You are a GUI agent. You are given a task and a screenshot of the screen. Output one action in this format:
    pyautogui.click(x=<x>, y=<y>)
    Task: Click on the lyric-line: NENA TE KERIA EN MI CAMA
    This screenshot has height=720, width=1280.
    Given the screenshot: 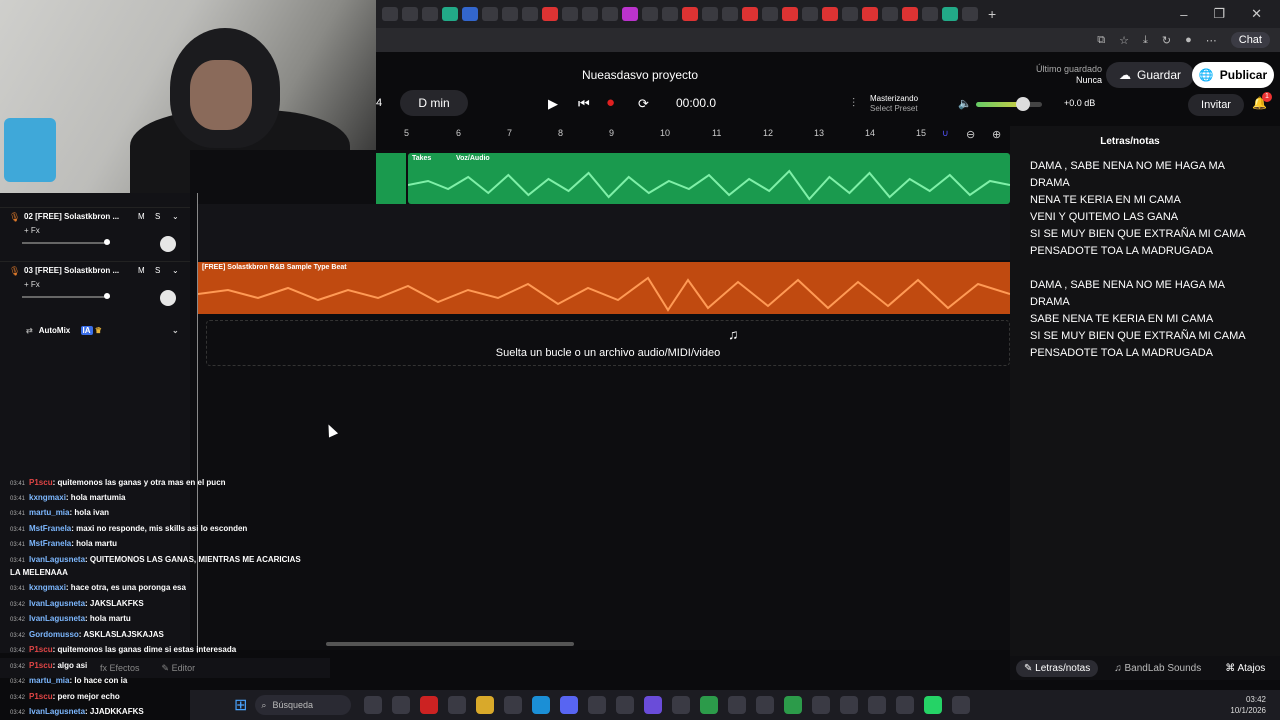 What is the action you would take?
    pyautogui.click(x=1105, y=200)
    